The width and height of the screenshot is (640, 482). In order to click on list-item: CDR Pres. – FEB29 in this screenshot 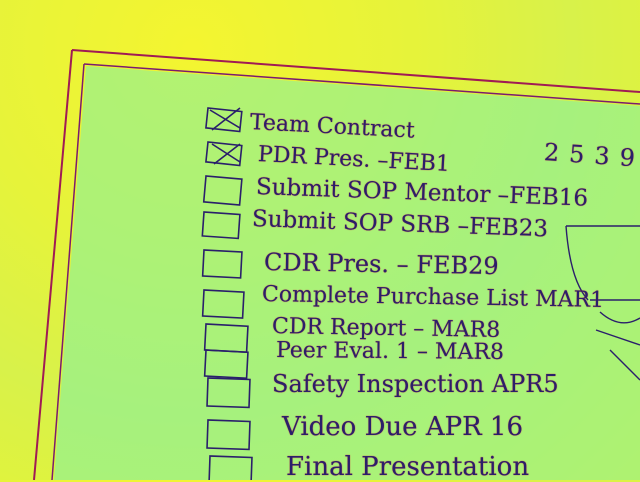, I will do `click(381, 264)`.